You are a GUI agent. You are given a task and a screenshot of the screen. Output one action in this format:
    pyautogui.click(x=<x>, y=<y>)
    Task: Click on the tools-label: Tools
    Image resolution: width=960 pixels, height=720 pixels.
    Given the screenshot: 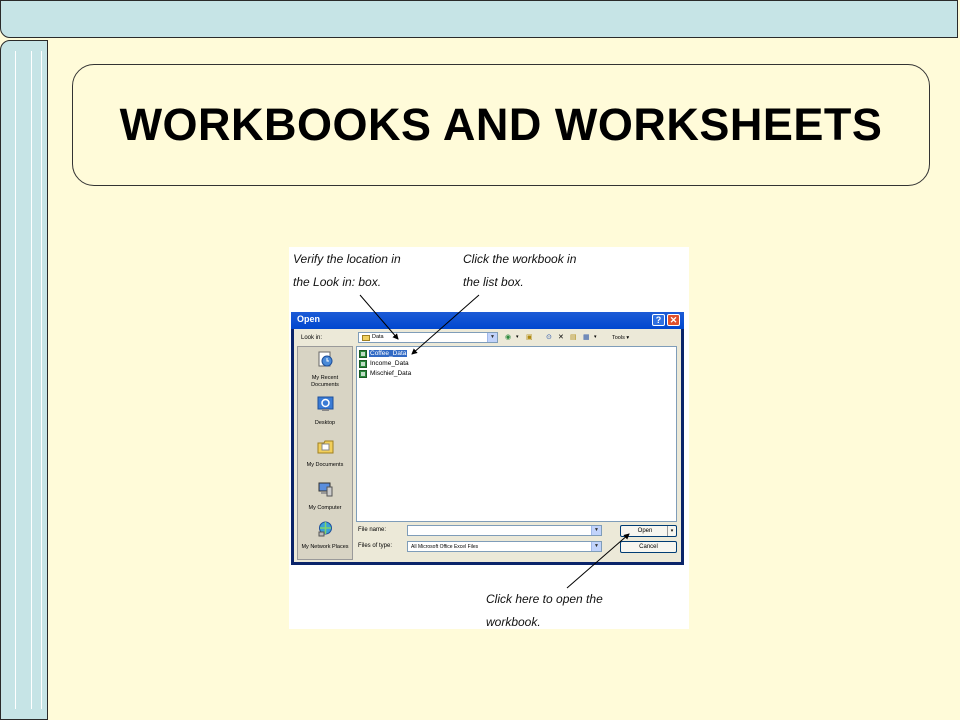 What is the action you would take?
    pyautogui.click(x=618, y=338)
    